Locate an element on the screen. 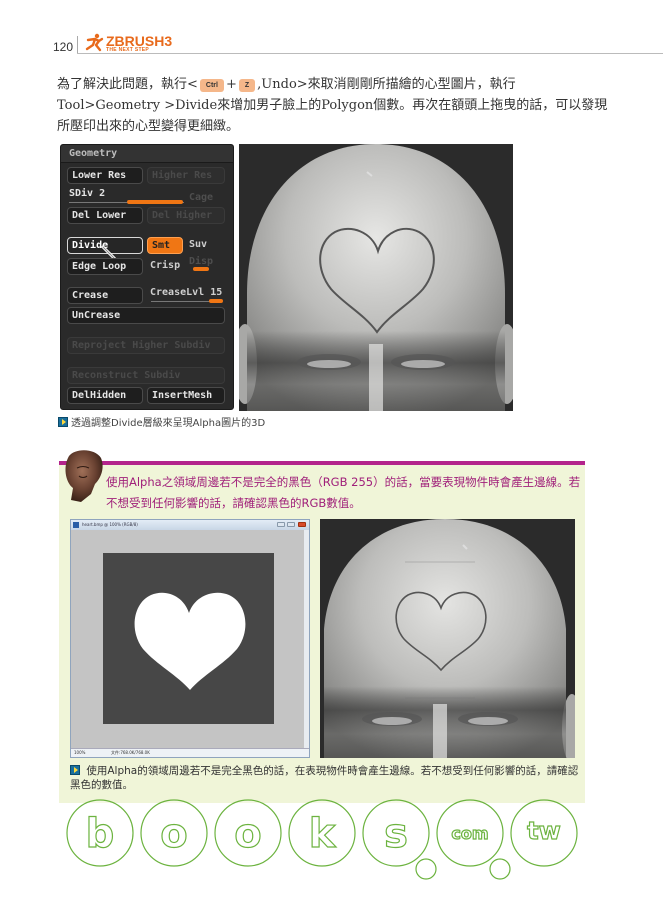 The width and height of the screenshot is (663, 897). crease-level-slider-fill is located at coordinates (216, 301).